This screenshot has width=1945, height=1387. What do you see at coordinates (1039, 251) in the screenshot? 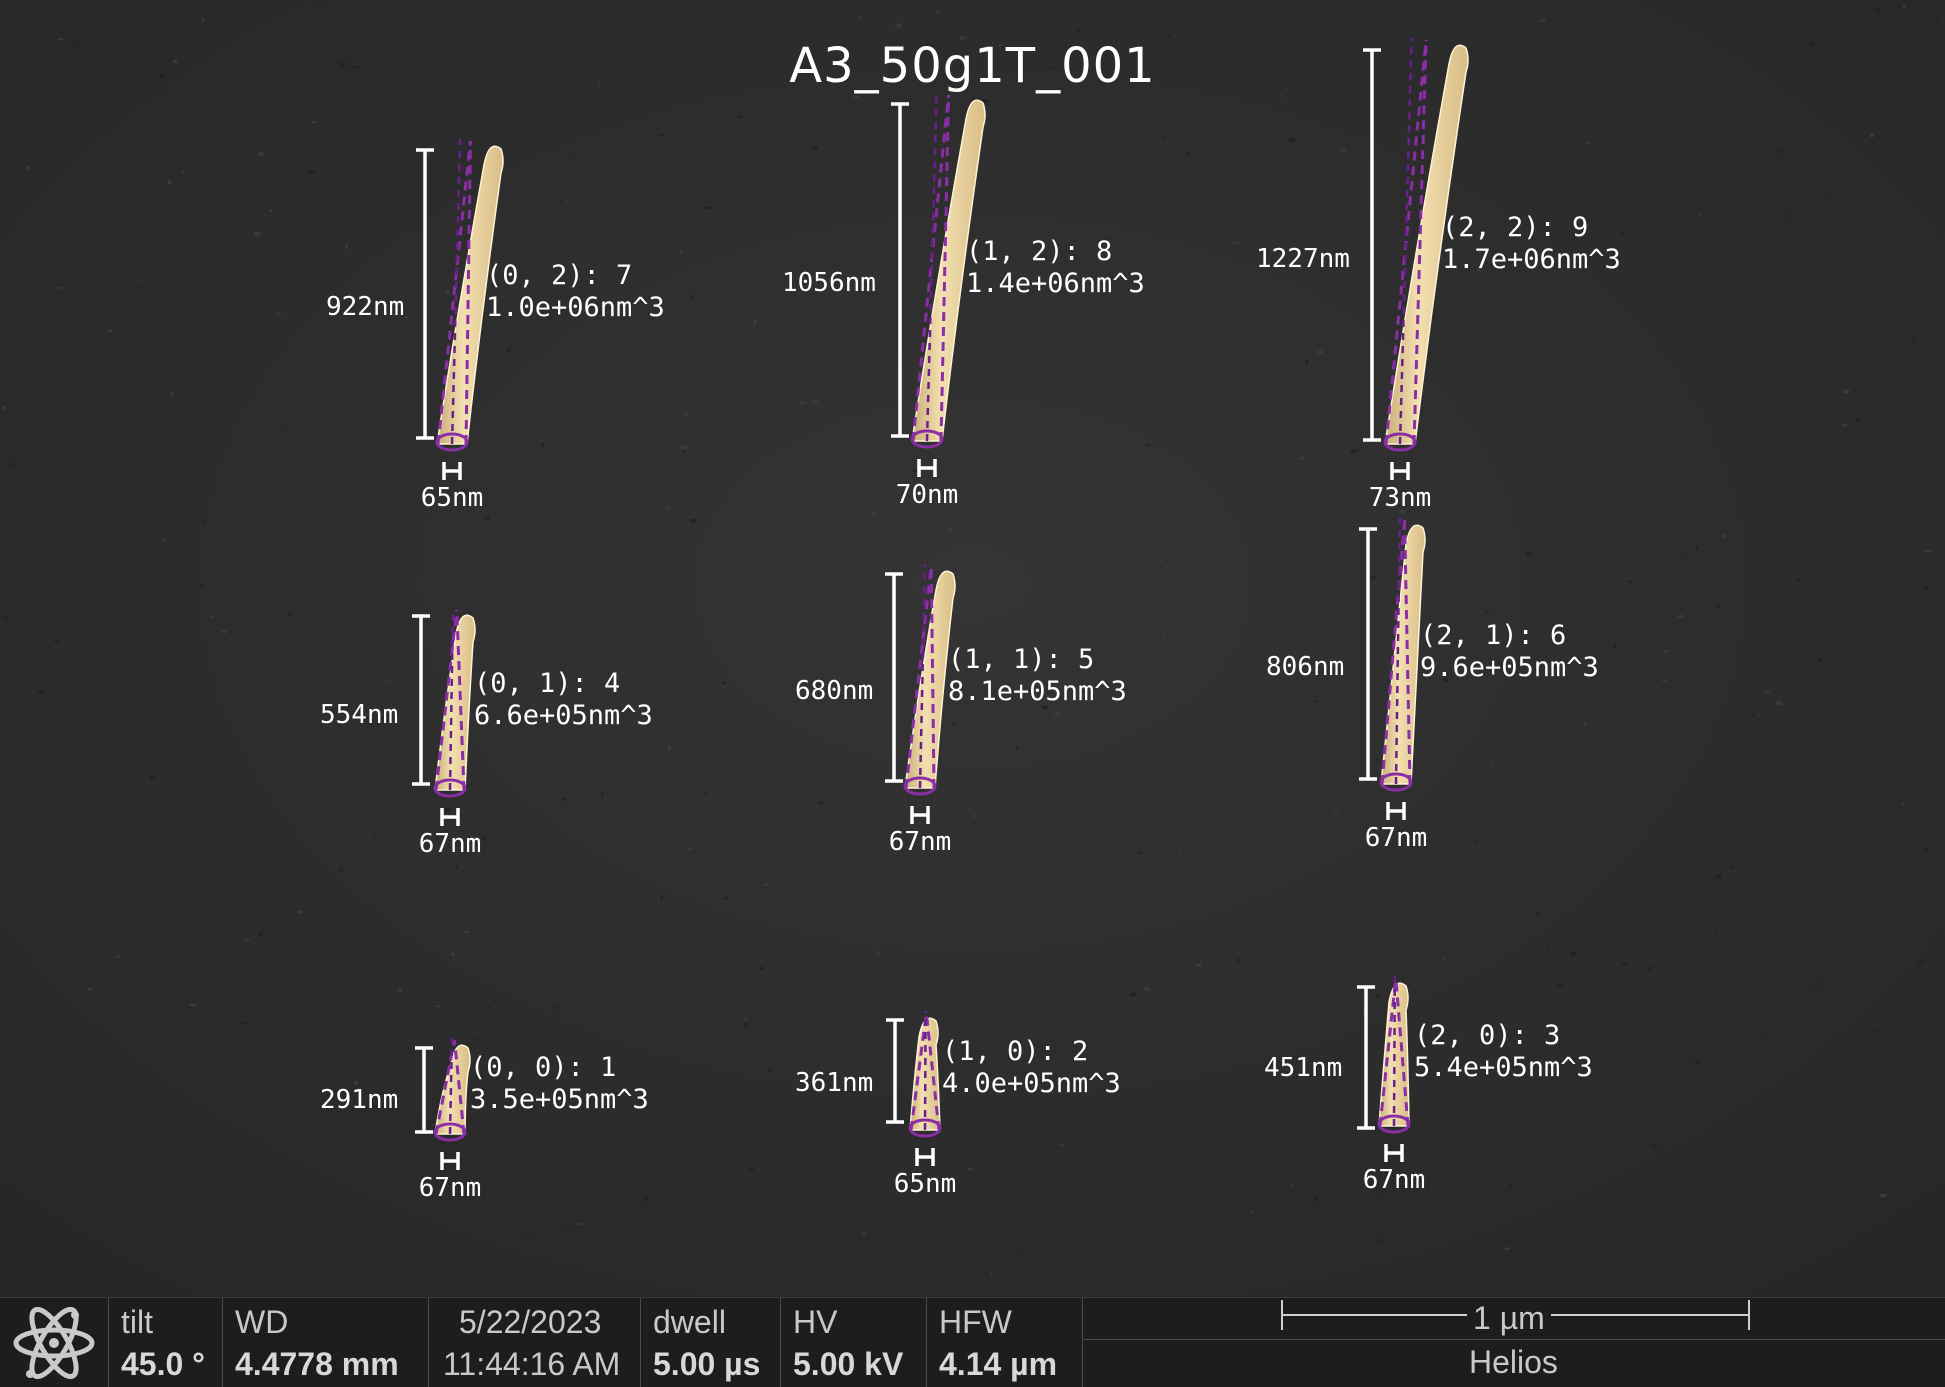
I see `pillar-index-label: (1, 2): 8` at bounding box center [1039, 251].